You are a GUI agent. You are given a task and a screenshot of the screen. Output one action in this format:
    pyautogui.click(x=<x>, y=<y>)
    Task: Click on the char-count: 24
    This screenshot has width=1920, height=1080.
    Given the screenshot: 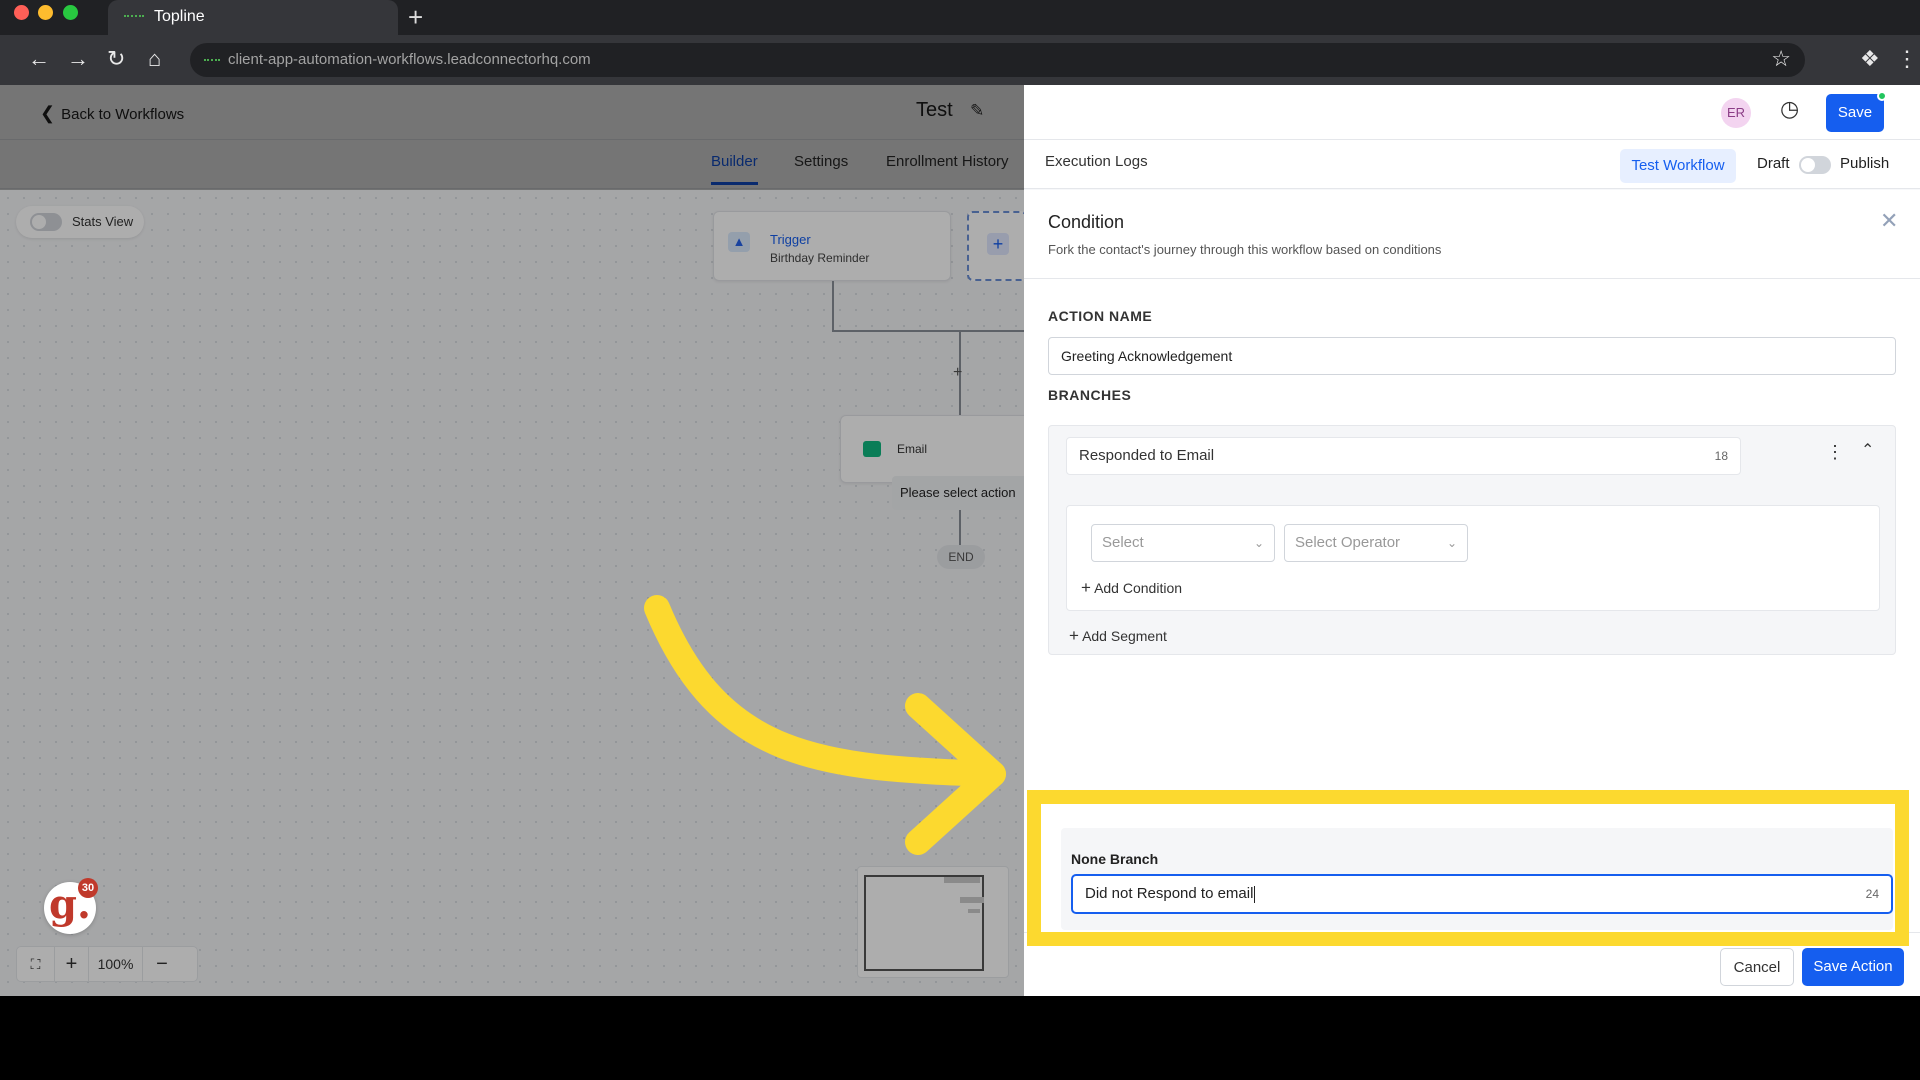 What is the action you would take?
    pyautogui.click(x=1872, y=894)
    